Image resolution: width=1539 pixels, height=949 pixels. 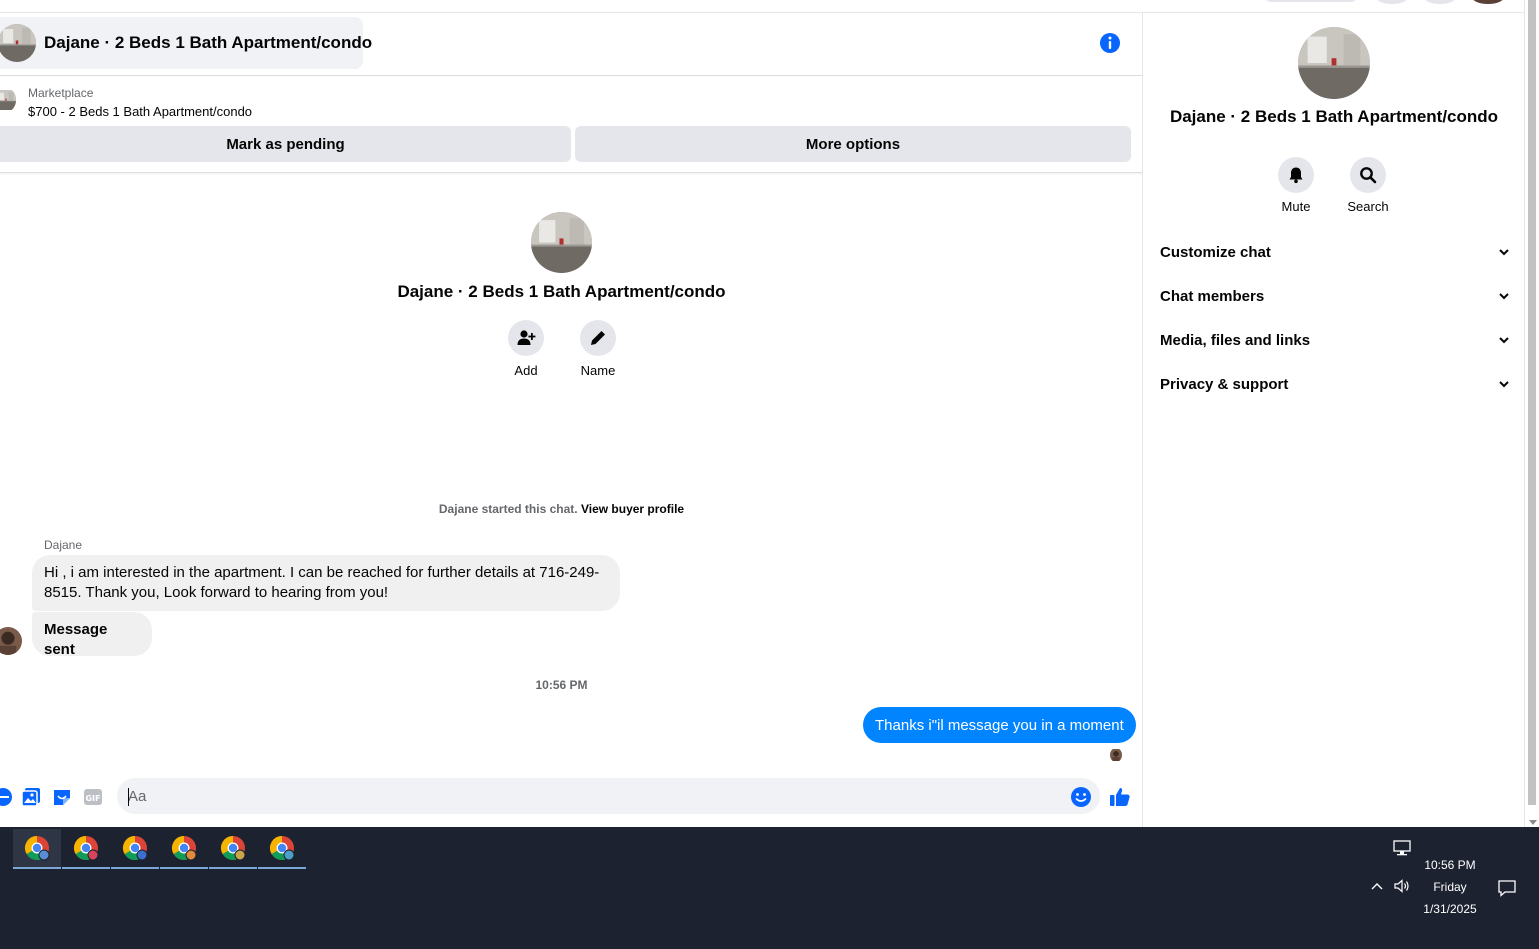 I want to click on outgoing-message: Thanks i"il message you in a moment, so click(x=999, y=725).